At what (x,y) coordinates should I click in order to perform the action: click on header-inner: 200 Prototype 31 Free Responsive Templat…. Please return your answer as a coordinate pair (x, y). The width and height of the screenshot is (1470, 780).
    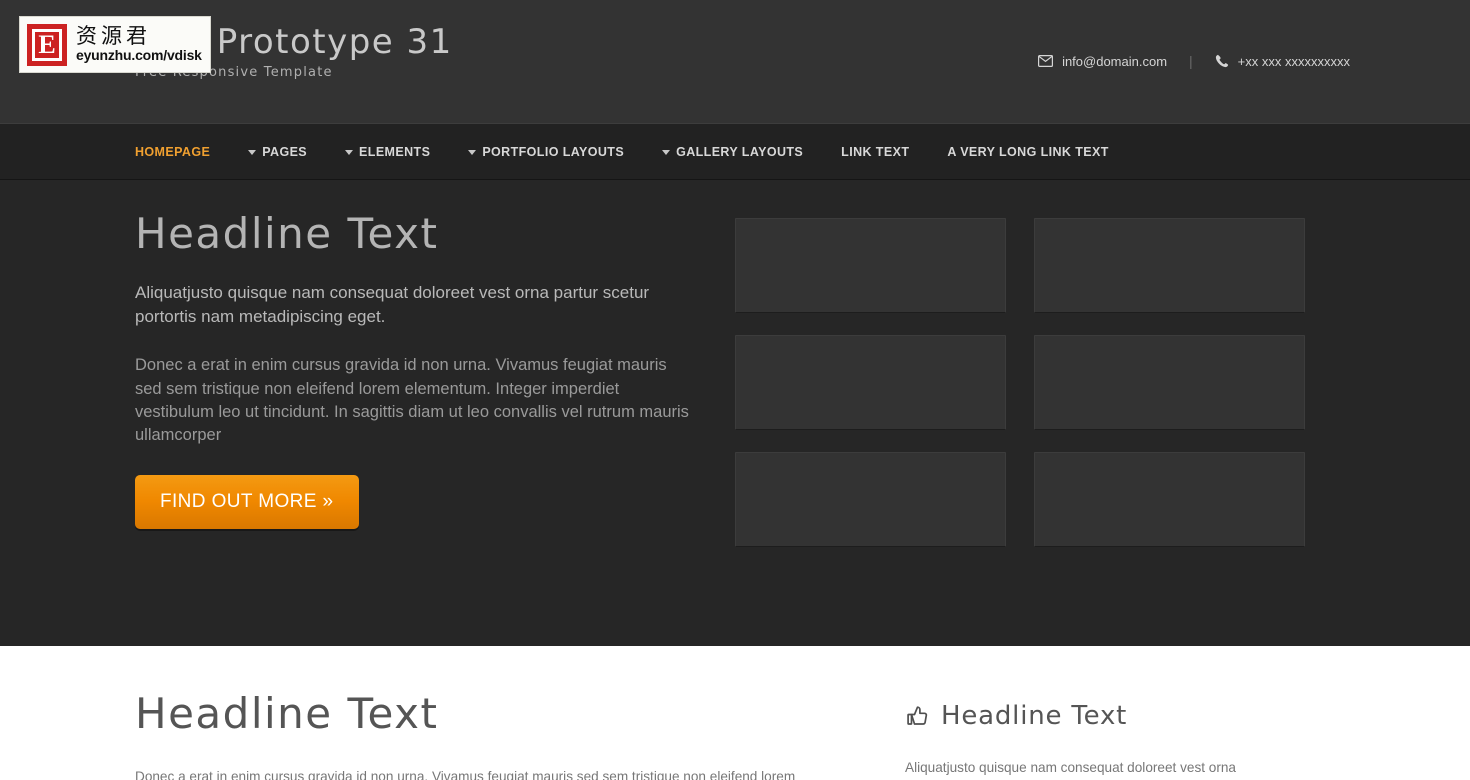
    Looking at the image, I should click on (742, 61).